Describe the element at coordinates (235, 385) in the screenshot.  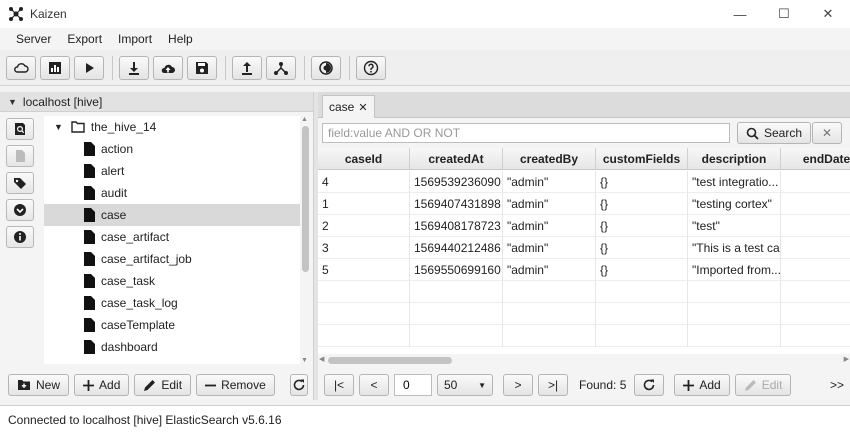
I see `remove-button: Remove` at that location.